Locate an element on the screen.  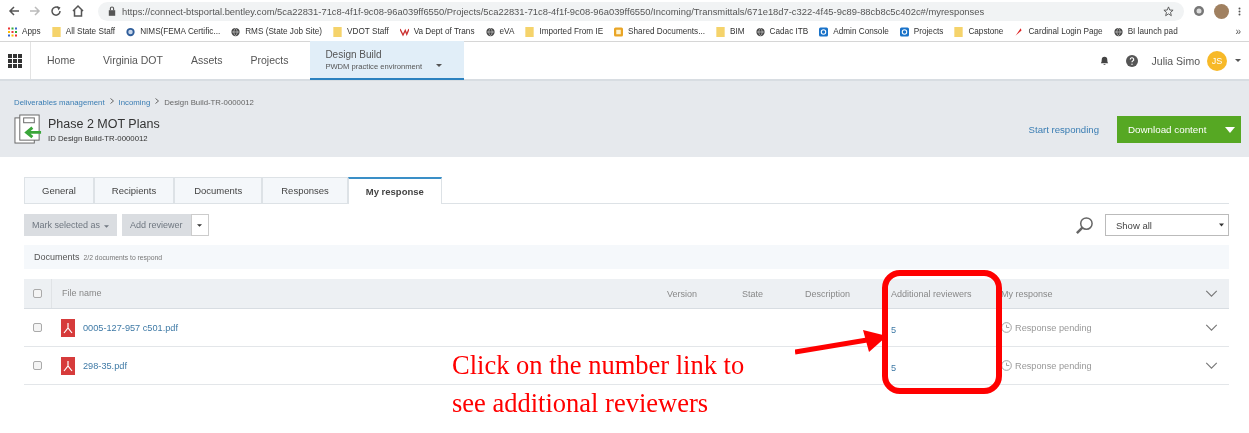
bookmark-item: Cadac ITB is located at coordinates (782, 31).